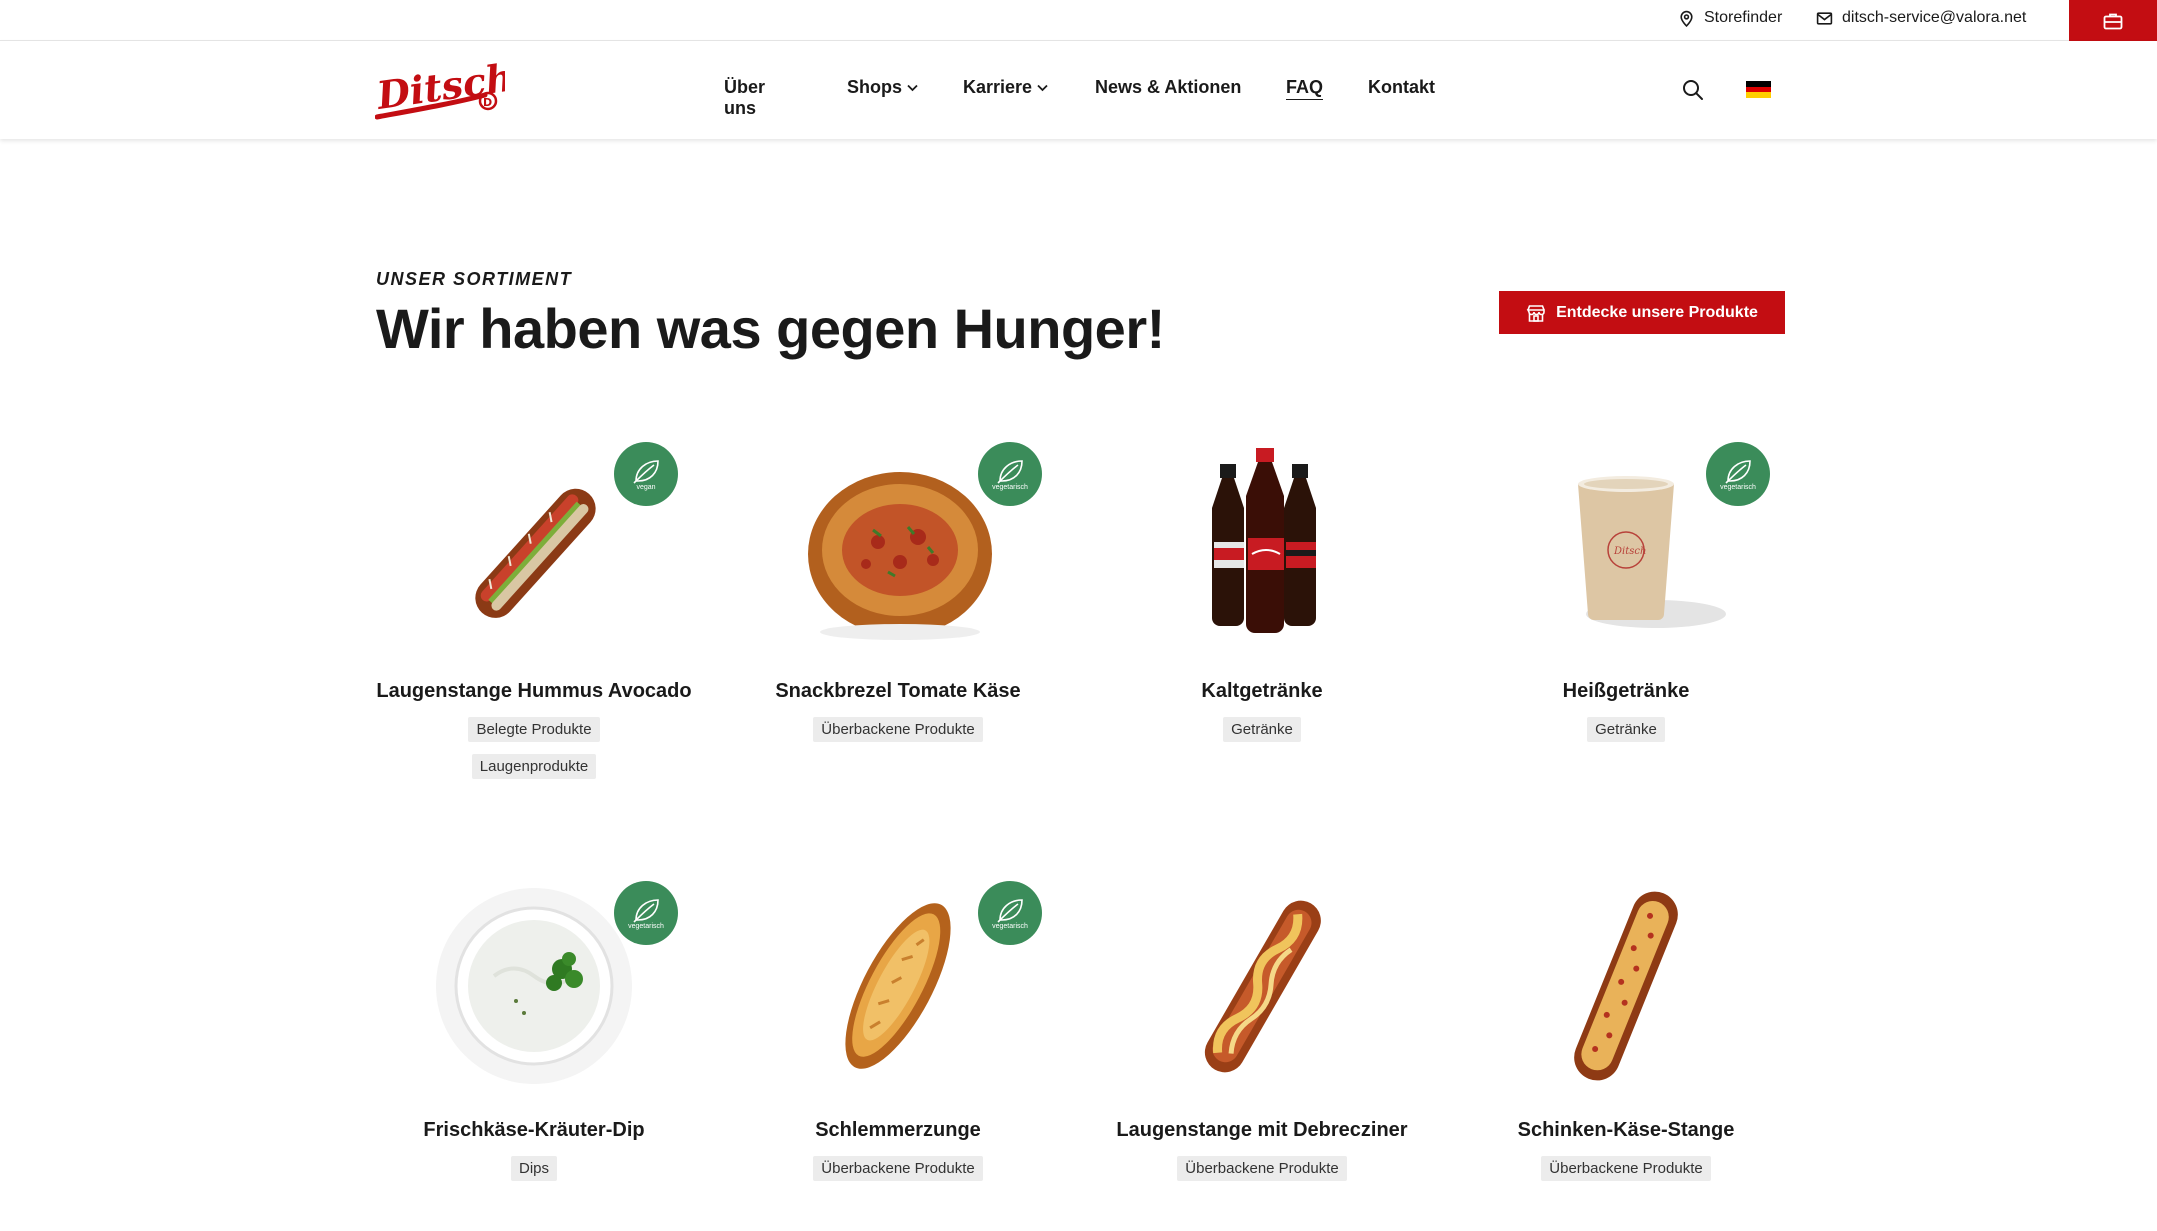 Image resolution: width=2157 pixels, height=1231 pixels. I want to click on debrecziner-icon, so click(1262, 986).